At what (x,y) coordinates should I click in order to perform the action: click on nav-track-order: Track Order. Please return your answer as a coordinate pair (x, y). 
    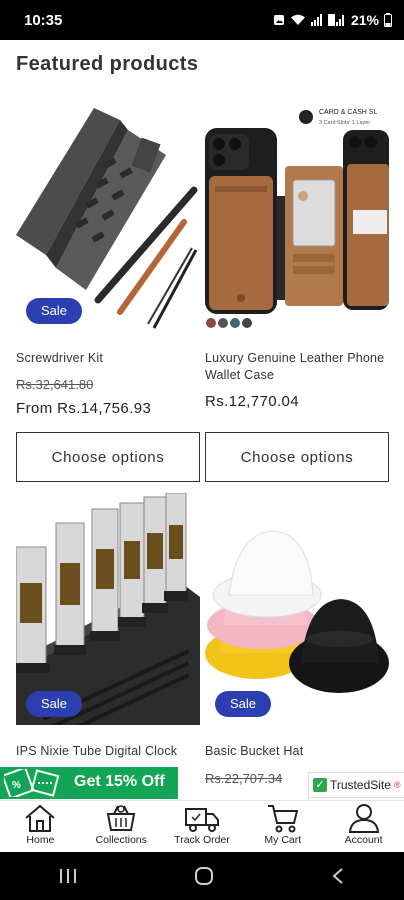
    Looking at the image, I should click on (202, 826).